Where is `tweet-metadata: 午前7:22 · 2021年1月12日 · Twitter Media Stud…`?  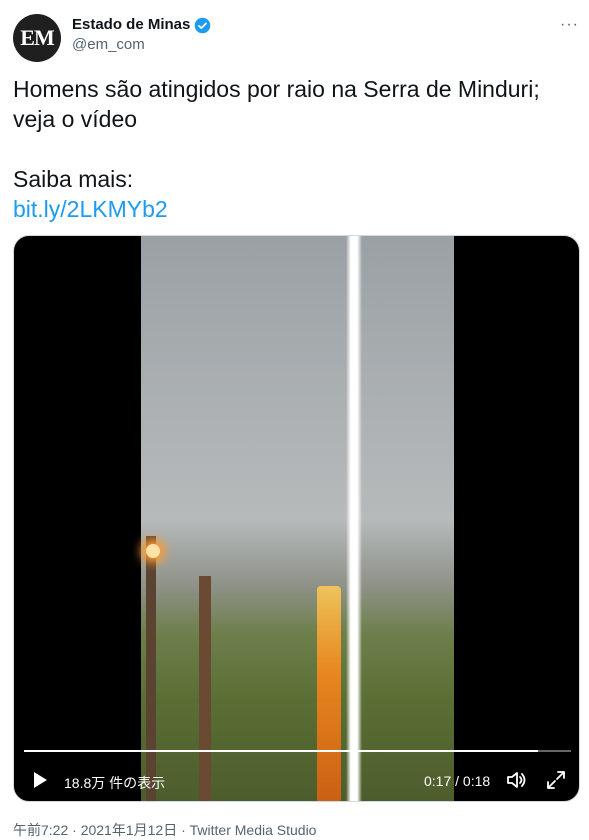 tweet-metadata: 午前7:22 · 2021年1月12日 · Twitter Media Stud… is located at coordinates (164, 830).